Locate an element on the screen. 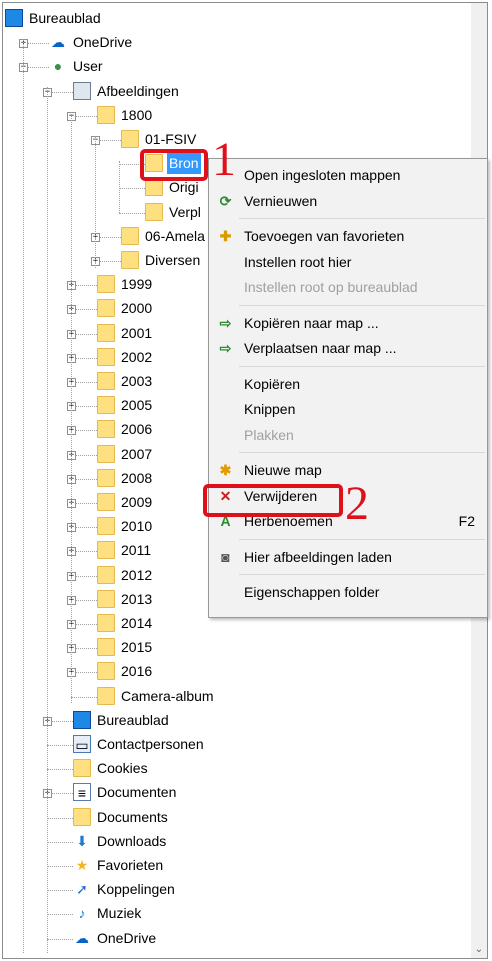 The height and width of the screenshot is (961, 492). menu-paste: Plakken is located at coordinates (348, 435).